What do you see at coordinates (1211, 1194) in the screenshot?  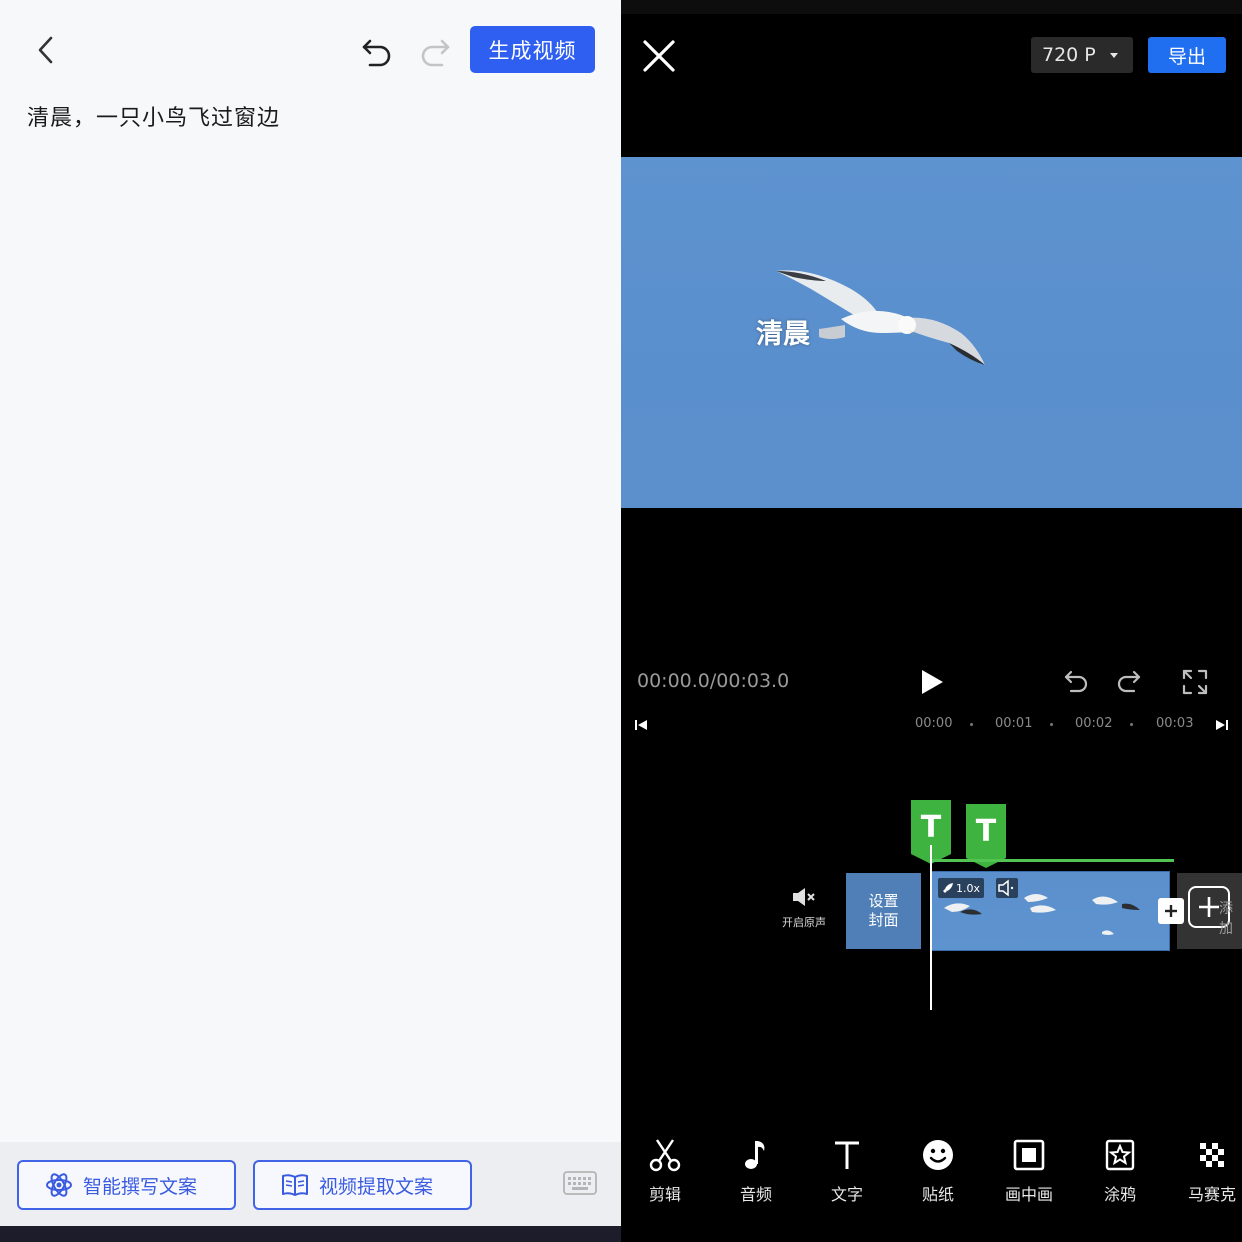 I see `tool-label: 马赛克` at bounding box center [1211, 1194].